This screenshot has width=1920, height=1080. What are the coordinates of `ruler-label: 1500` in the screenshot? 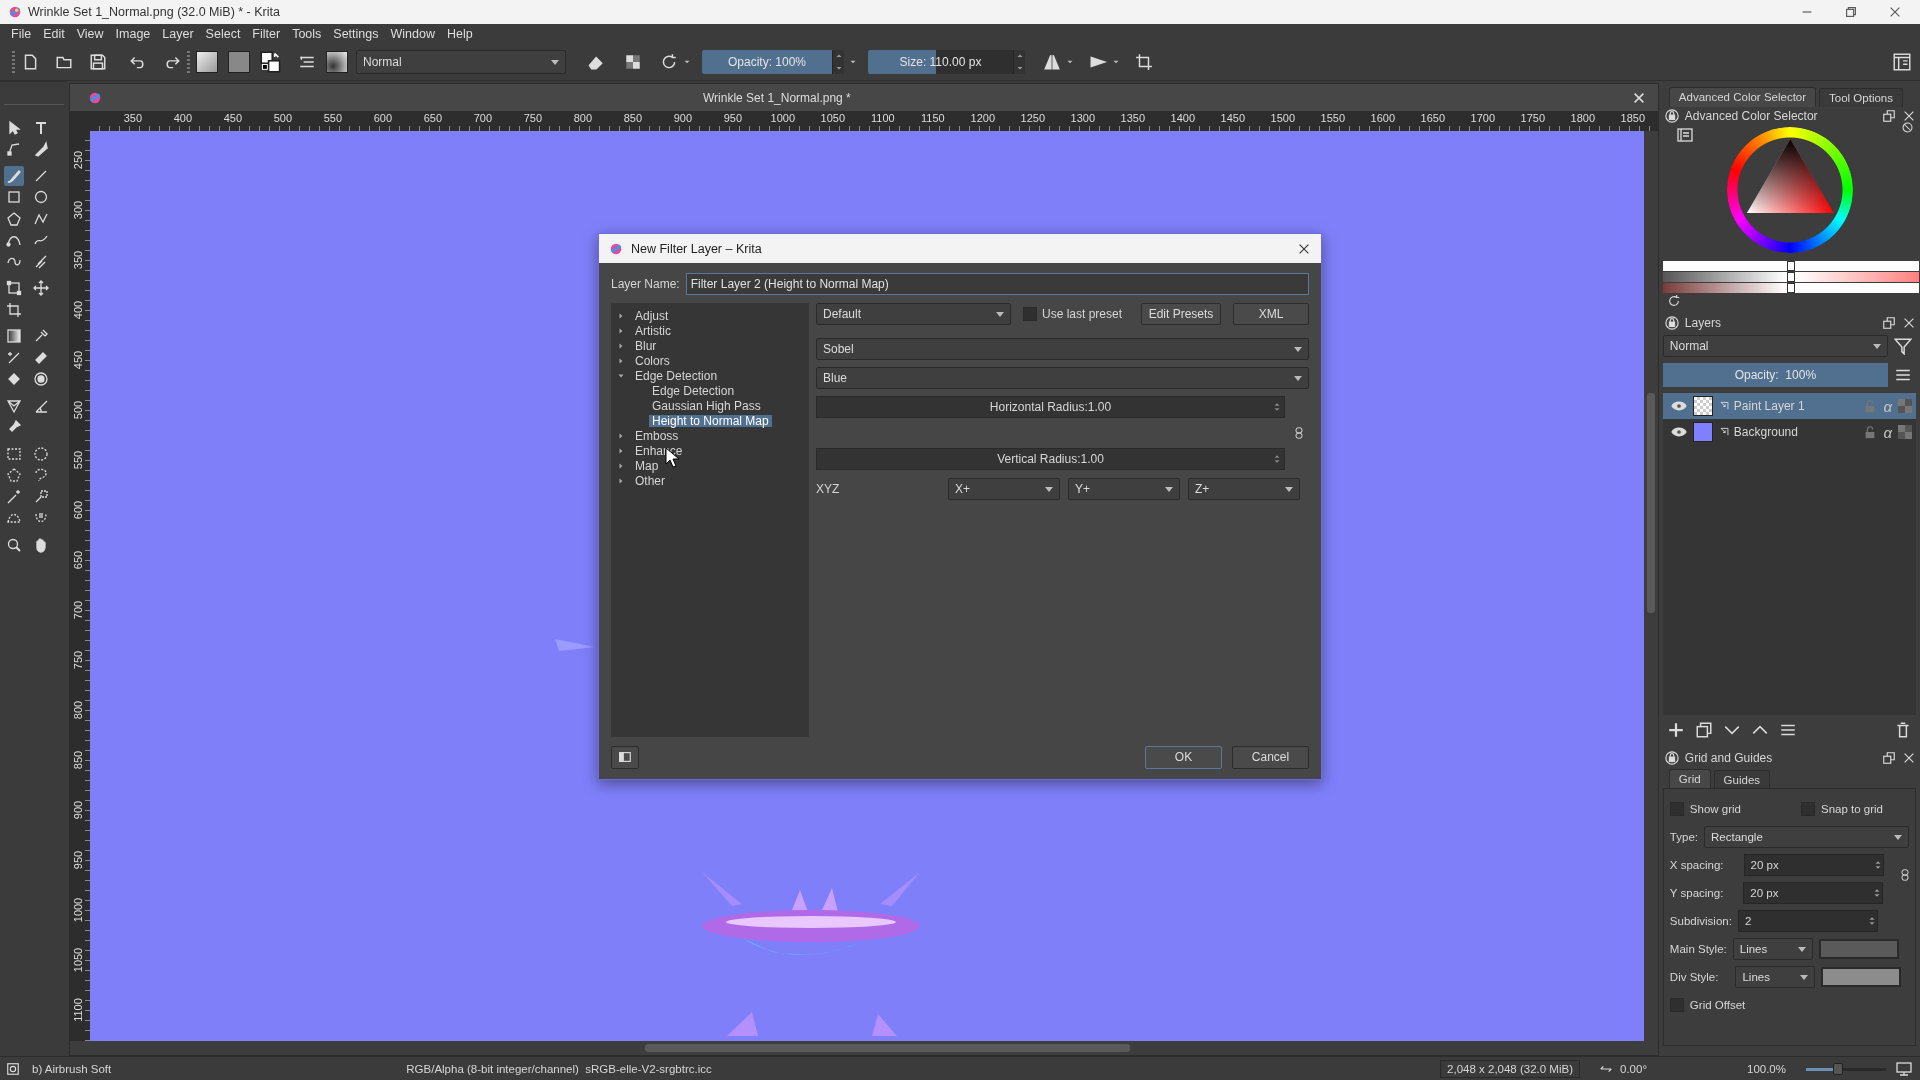 It's located at (1283, 118).